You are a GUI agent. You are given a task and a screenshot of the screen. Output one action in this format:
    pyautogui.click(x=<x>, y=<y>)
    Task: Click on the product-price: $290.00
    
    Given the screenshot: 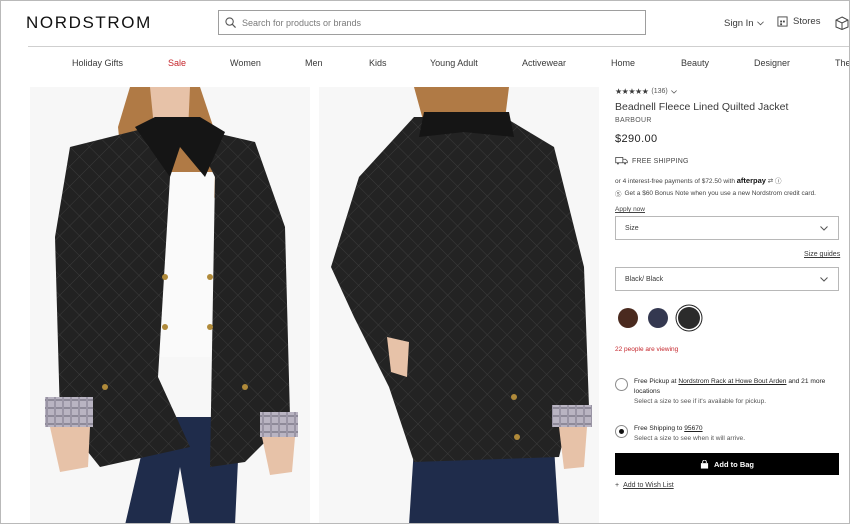 What is the action you would take?
    pyautogui.click(x=636, y=139)
    